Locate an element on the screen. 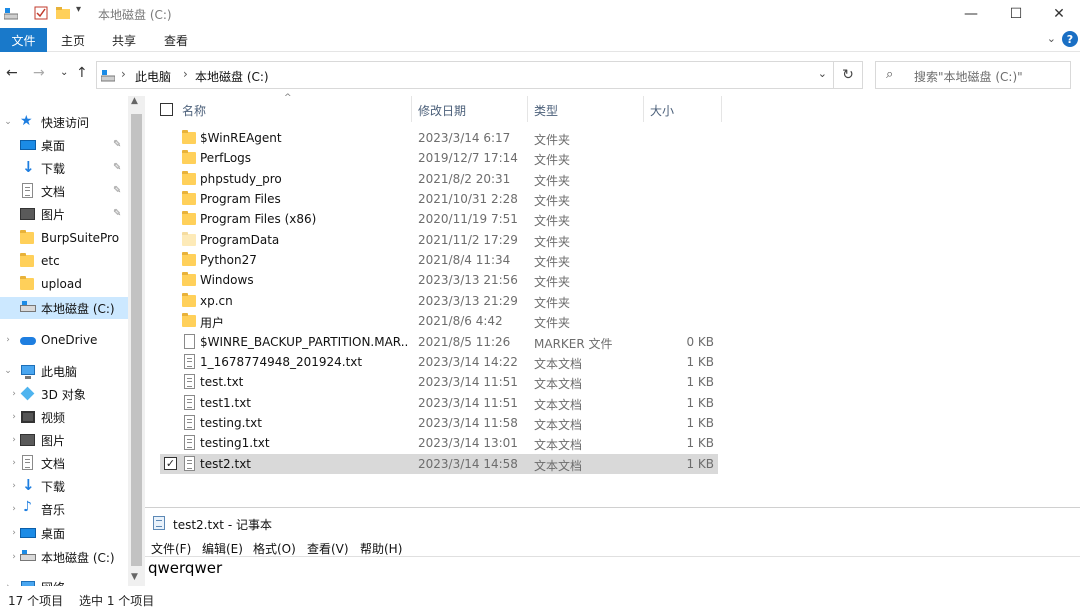 Image resolution: width=1080 pixels, height=607 pixels. nav-pc-downloads: › ↓ 下载 is located at coordinates (64, 486).